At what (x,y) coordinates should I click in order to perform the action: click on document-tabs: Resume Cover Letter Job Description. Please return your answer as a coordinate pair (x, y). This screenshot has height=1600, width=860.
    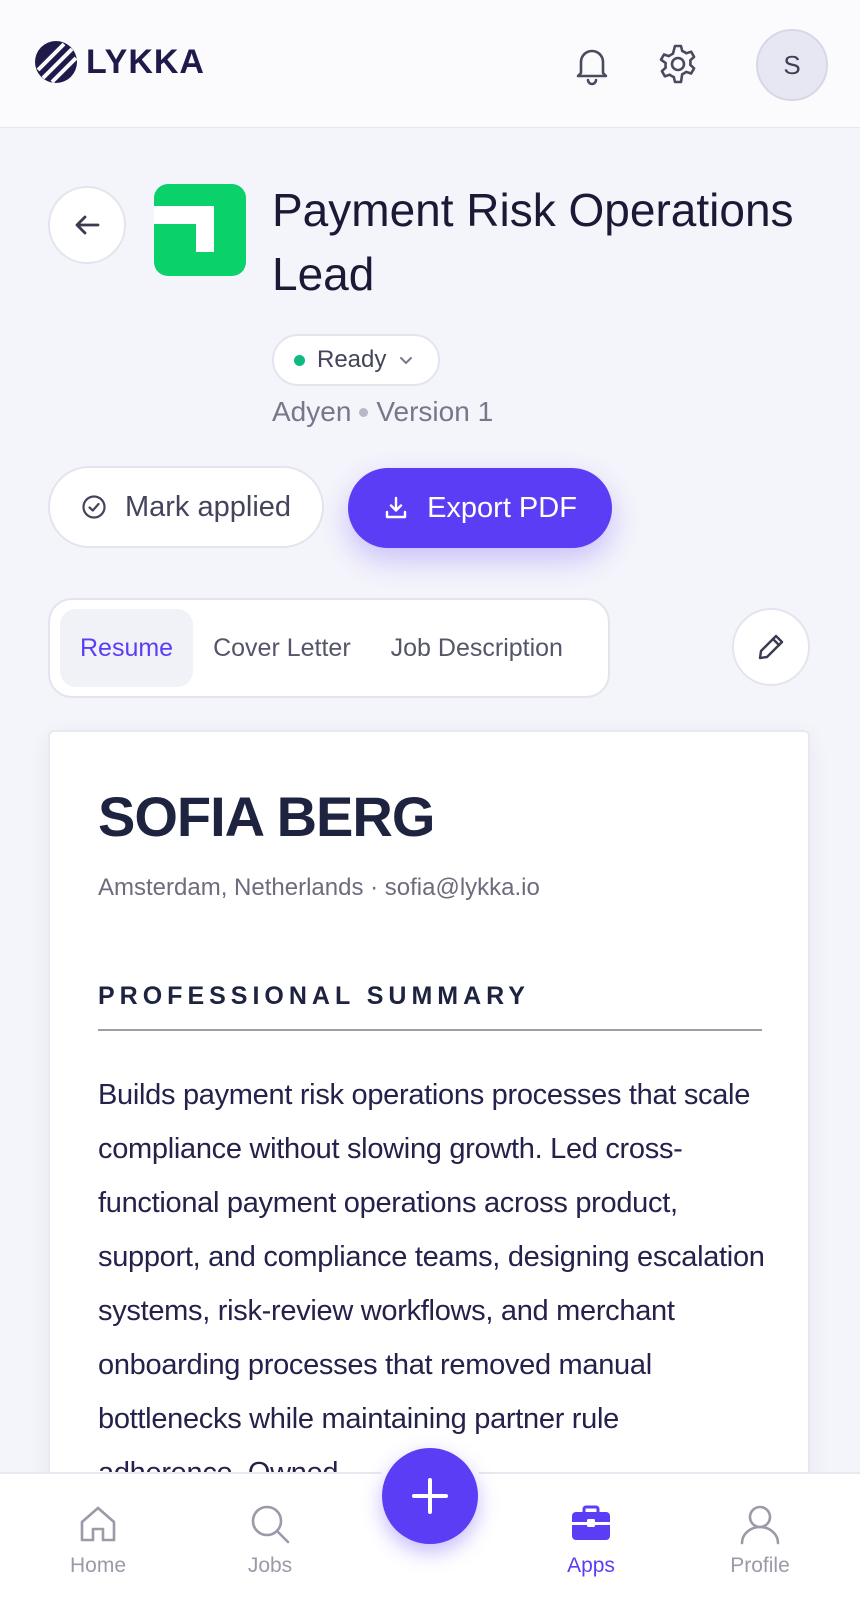
    Looking at the image, I should click on (329, 648).